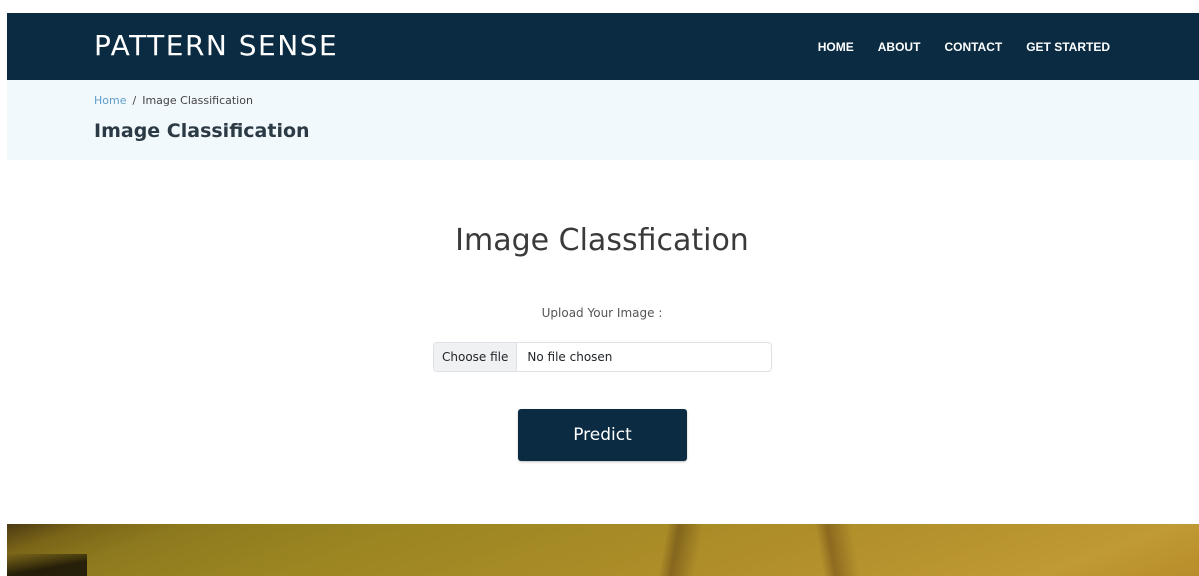  What do you see at coordinates (570, 357) in the screenshot?
I see `file-status-text: No file chosen` at bounding box center [570, 357].